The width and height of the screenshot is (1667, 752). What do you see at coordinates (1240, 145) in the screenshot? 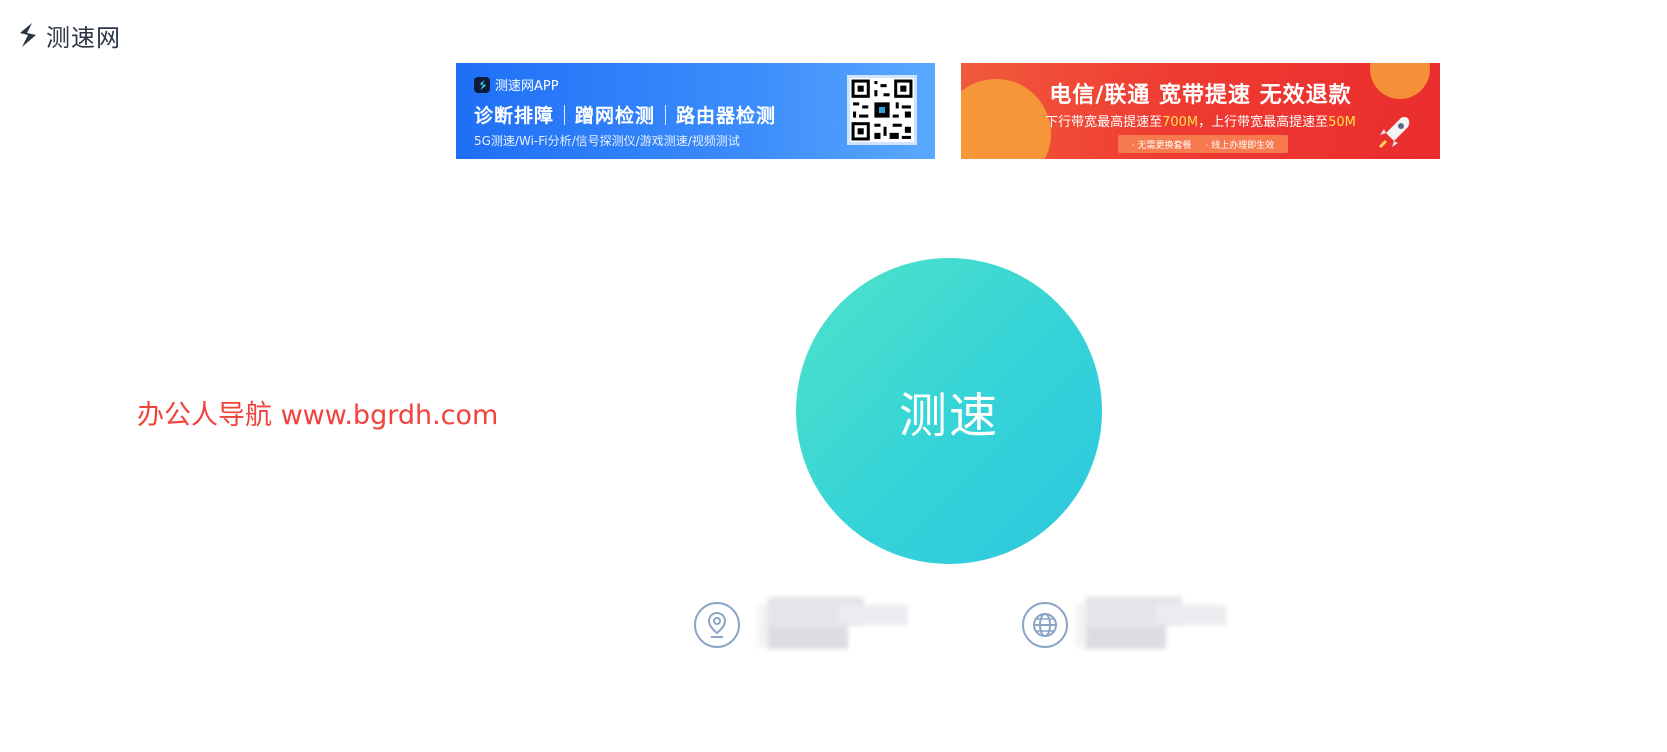
I see `promo-tag-2: · 线上办理即生效` at bounding box center [1240, 145].